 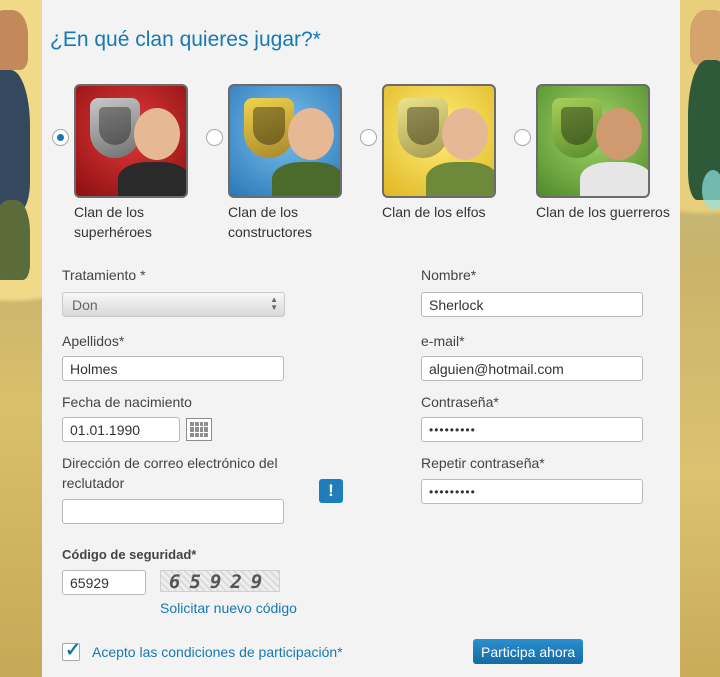 What do you see at coordinates (532, 491) in the screenshot?
I see `repetir-contrasena-input` at bounding box center [532, 491].